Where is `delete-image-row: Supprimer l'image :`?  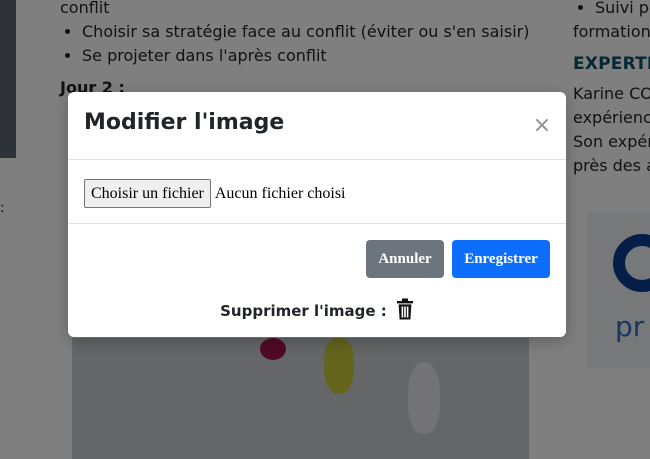
delete-image-row: Supprimer l'image : is located at coordinates (317, 311).